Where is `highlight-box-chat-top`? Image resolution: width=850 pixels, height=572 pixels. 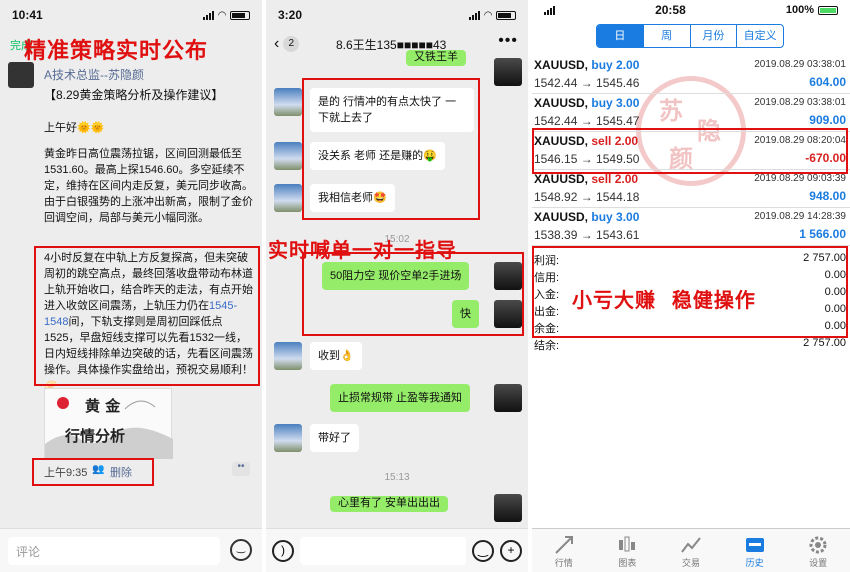 highlight-box-chat-top is located at coordinates (391, 149).